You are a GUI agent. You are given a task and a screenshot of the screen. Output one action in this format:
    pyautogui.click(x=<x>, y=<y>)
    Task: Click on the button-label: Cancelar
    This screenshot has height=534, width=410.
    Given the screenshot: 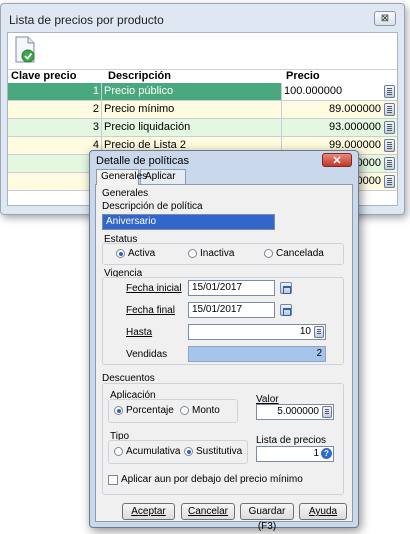 What is the action you would take?
    pyautogui.click(x=208, y=511)
    